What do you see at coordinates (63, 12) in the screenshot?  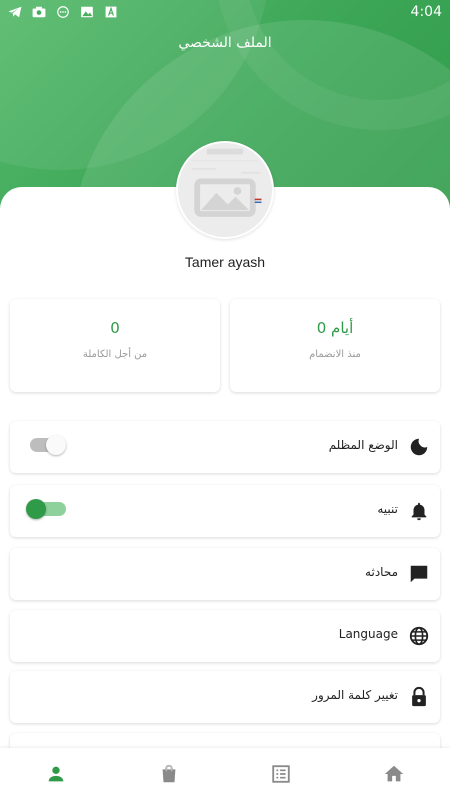 I see `sms-icon` at bounding box center [63, 12].